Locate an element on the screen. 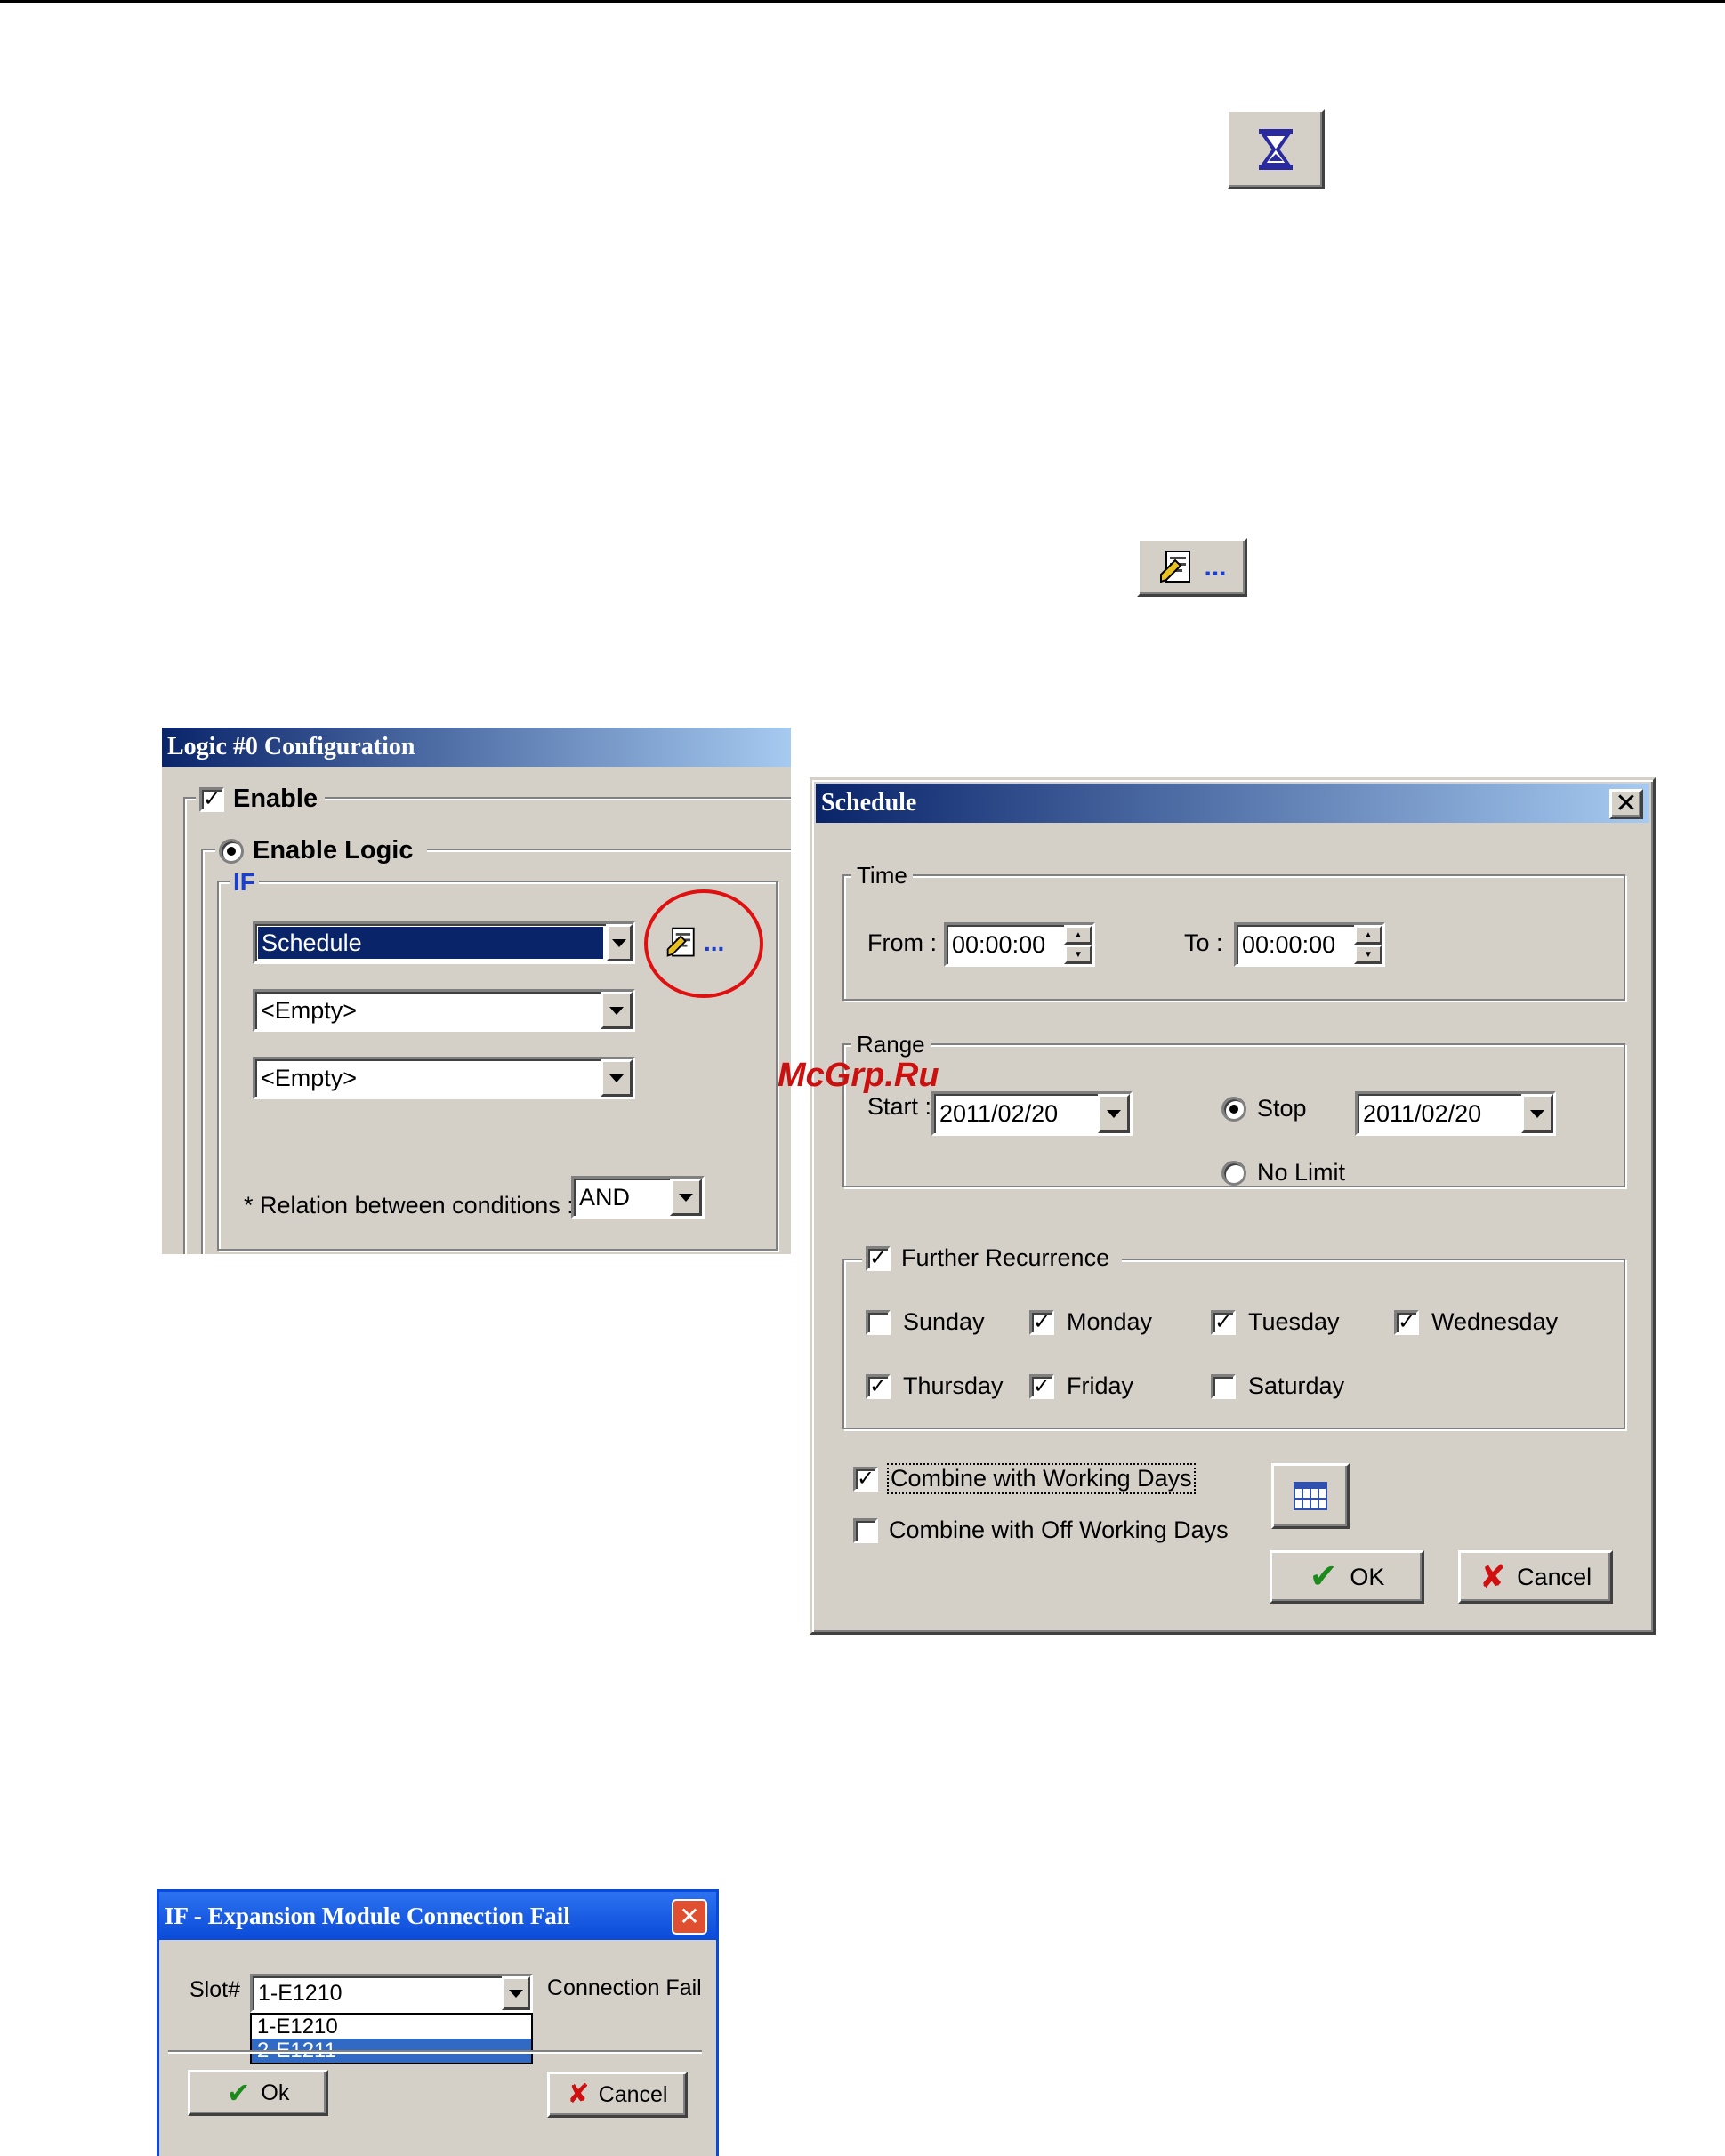 The image size is (1725, 2156). relation-dropdown-button is located at coordinates (686, 1197).